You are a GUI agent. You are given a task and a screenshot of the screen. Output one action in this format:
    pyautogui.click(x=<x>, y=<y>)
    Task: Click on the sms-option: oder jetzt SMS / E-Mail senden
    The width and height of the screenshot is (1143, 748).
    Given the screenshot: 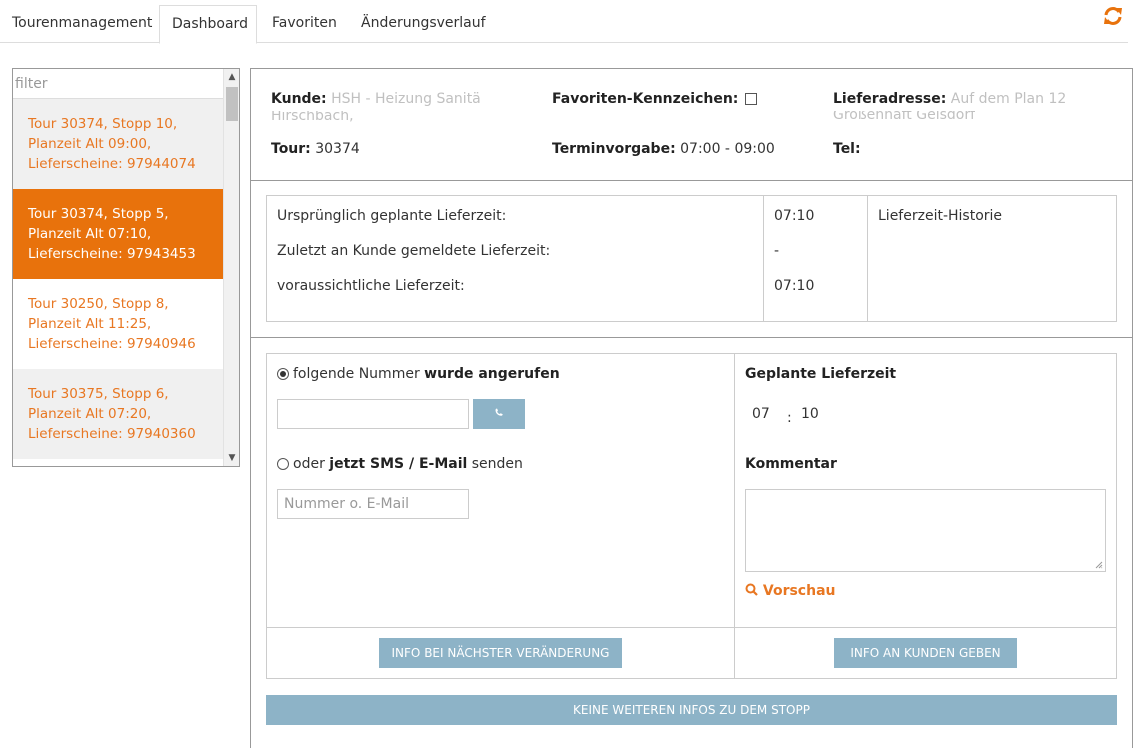 What is the action you would take?
    pyautogui.click(x=400, y=464)
    